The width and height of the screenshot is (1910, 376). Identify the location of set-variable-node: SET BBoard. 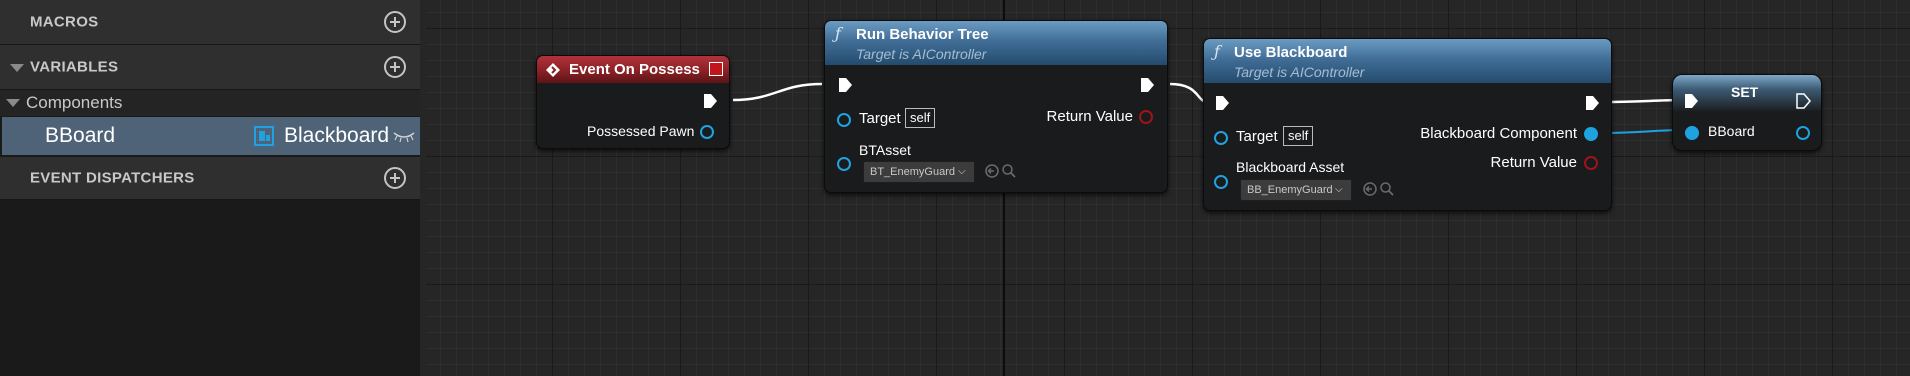
(1747, 112).